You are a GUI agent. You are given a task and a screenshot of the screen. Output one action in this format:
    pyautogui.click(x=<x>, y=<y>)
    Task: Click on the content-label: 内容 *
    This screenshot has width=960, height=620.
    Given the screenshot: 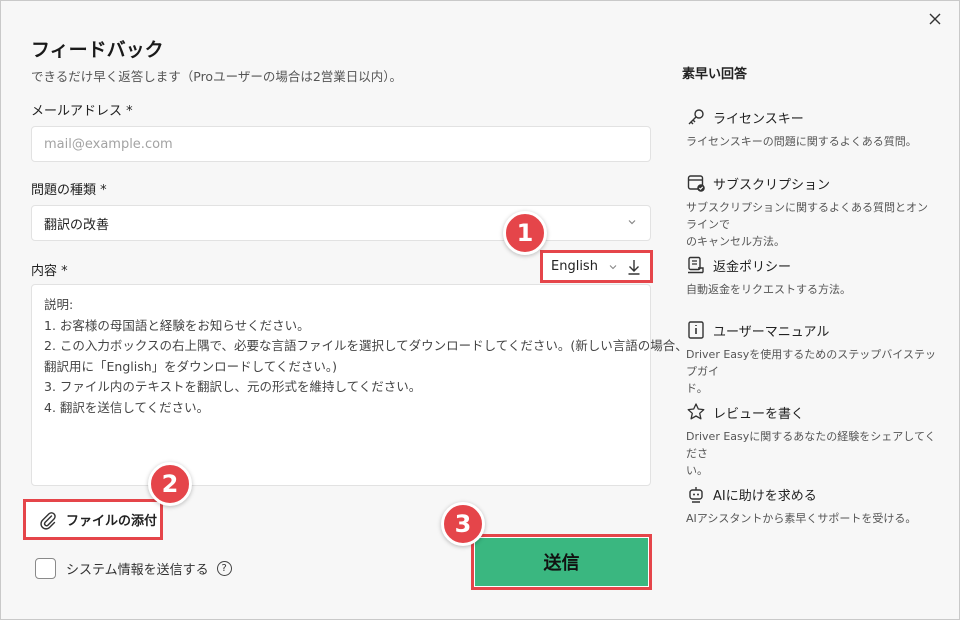 What is the action you would take?
    pyautogui.click(x=49, y=271)
    